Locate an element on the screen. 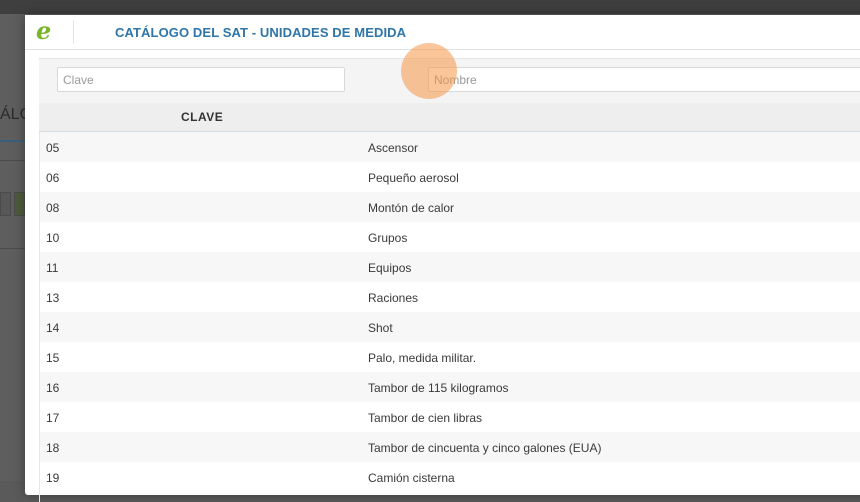 This screenshot has height=502, width=860. table-row: 16 Tambor de 115 kilogramos is located at coordinates (450, 387).